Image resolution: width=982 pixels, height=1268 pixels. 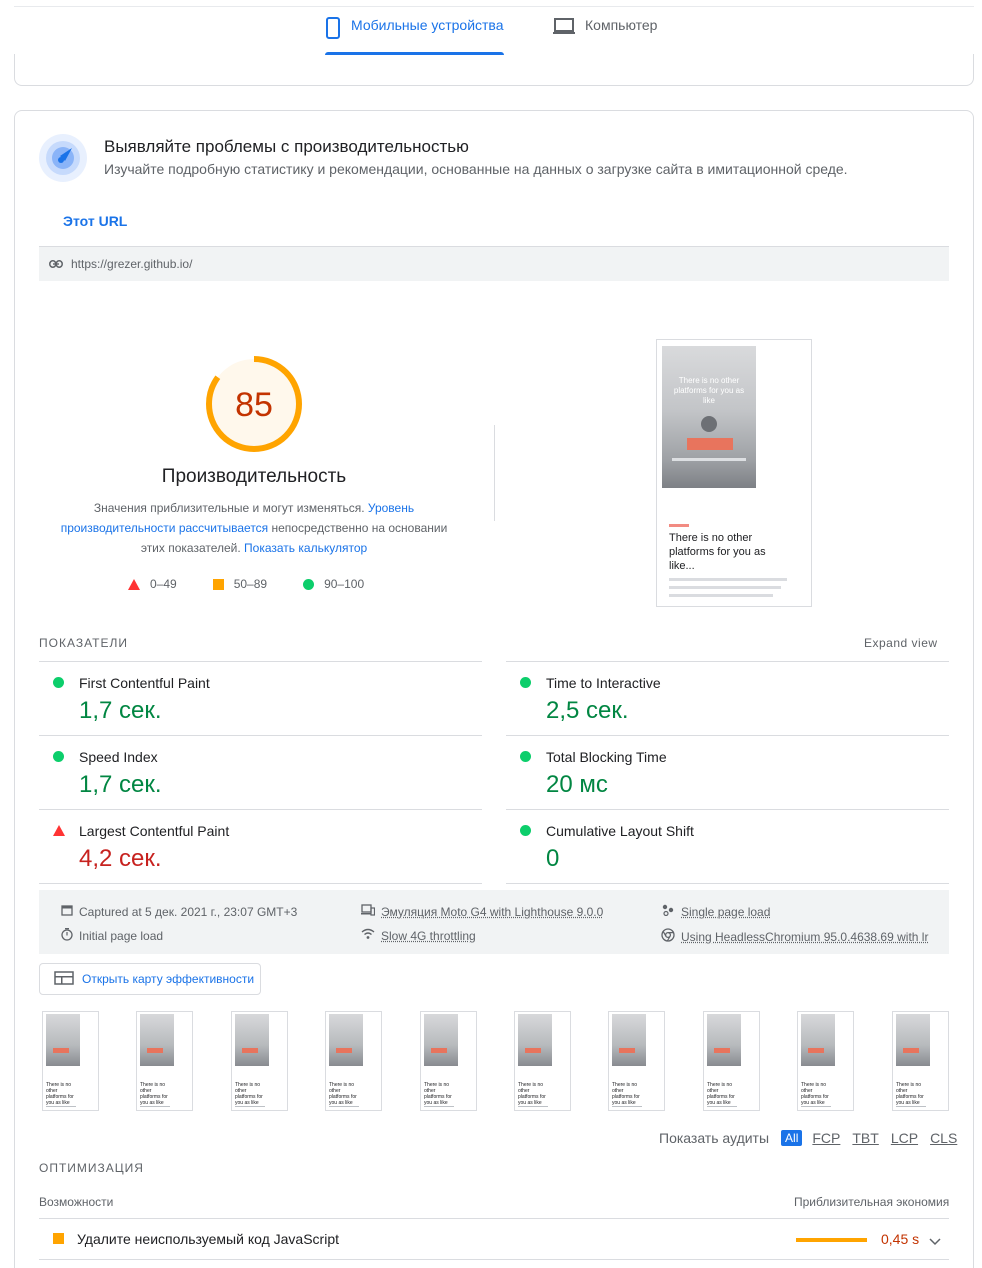 I want to click on metric-title: Time to Interactive, so click(x=603, y=683).